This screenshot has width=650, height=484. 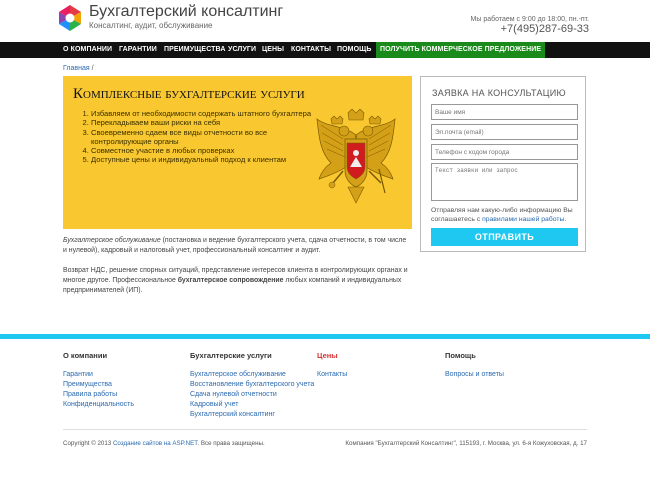 What do you see at coordinates (504, 152) in the screenshot?
I see `phone-input` at bounding box center [504, 152].